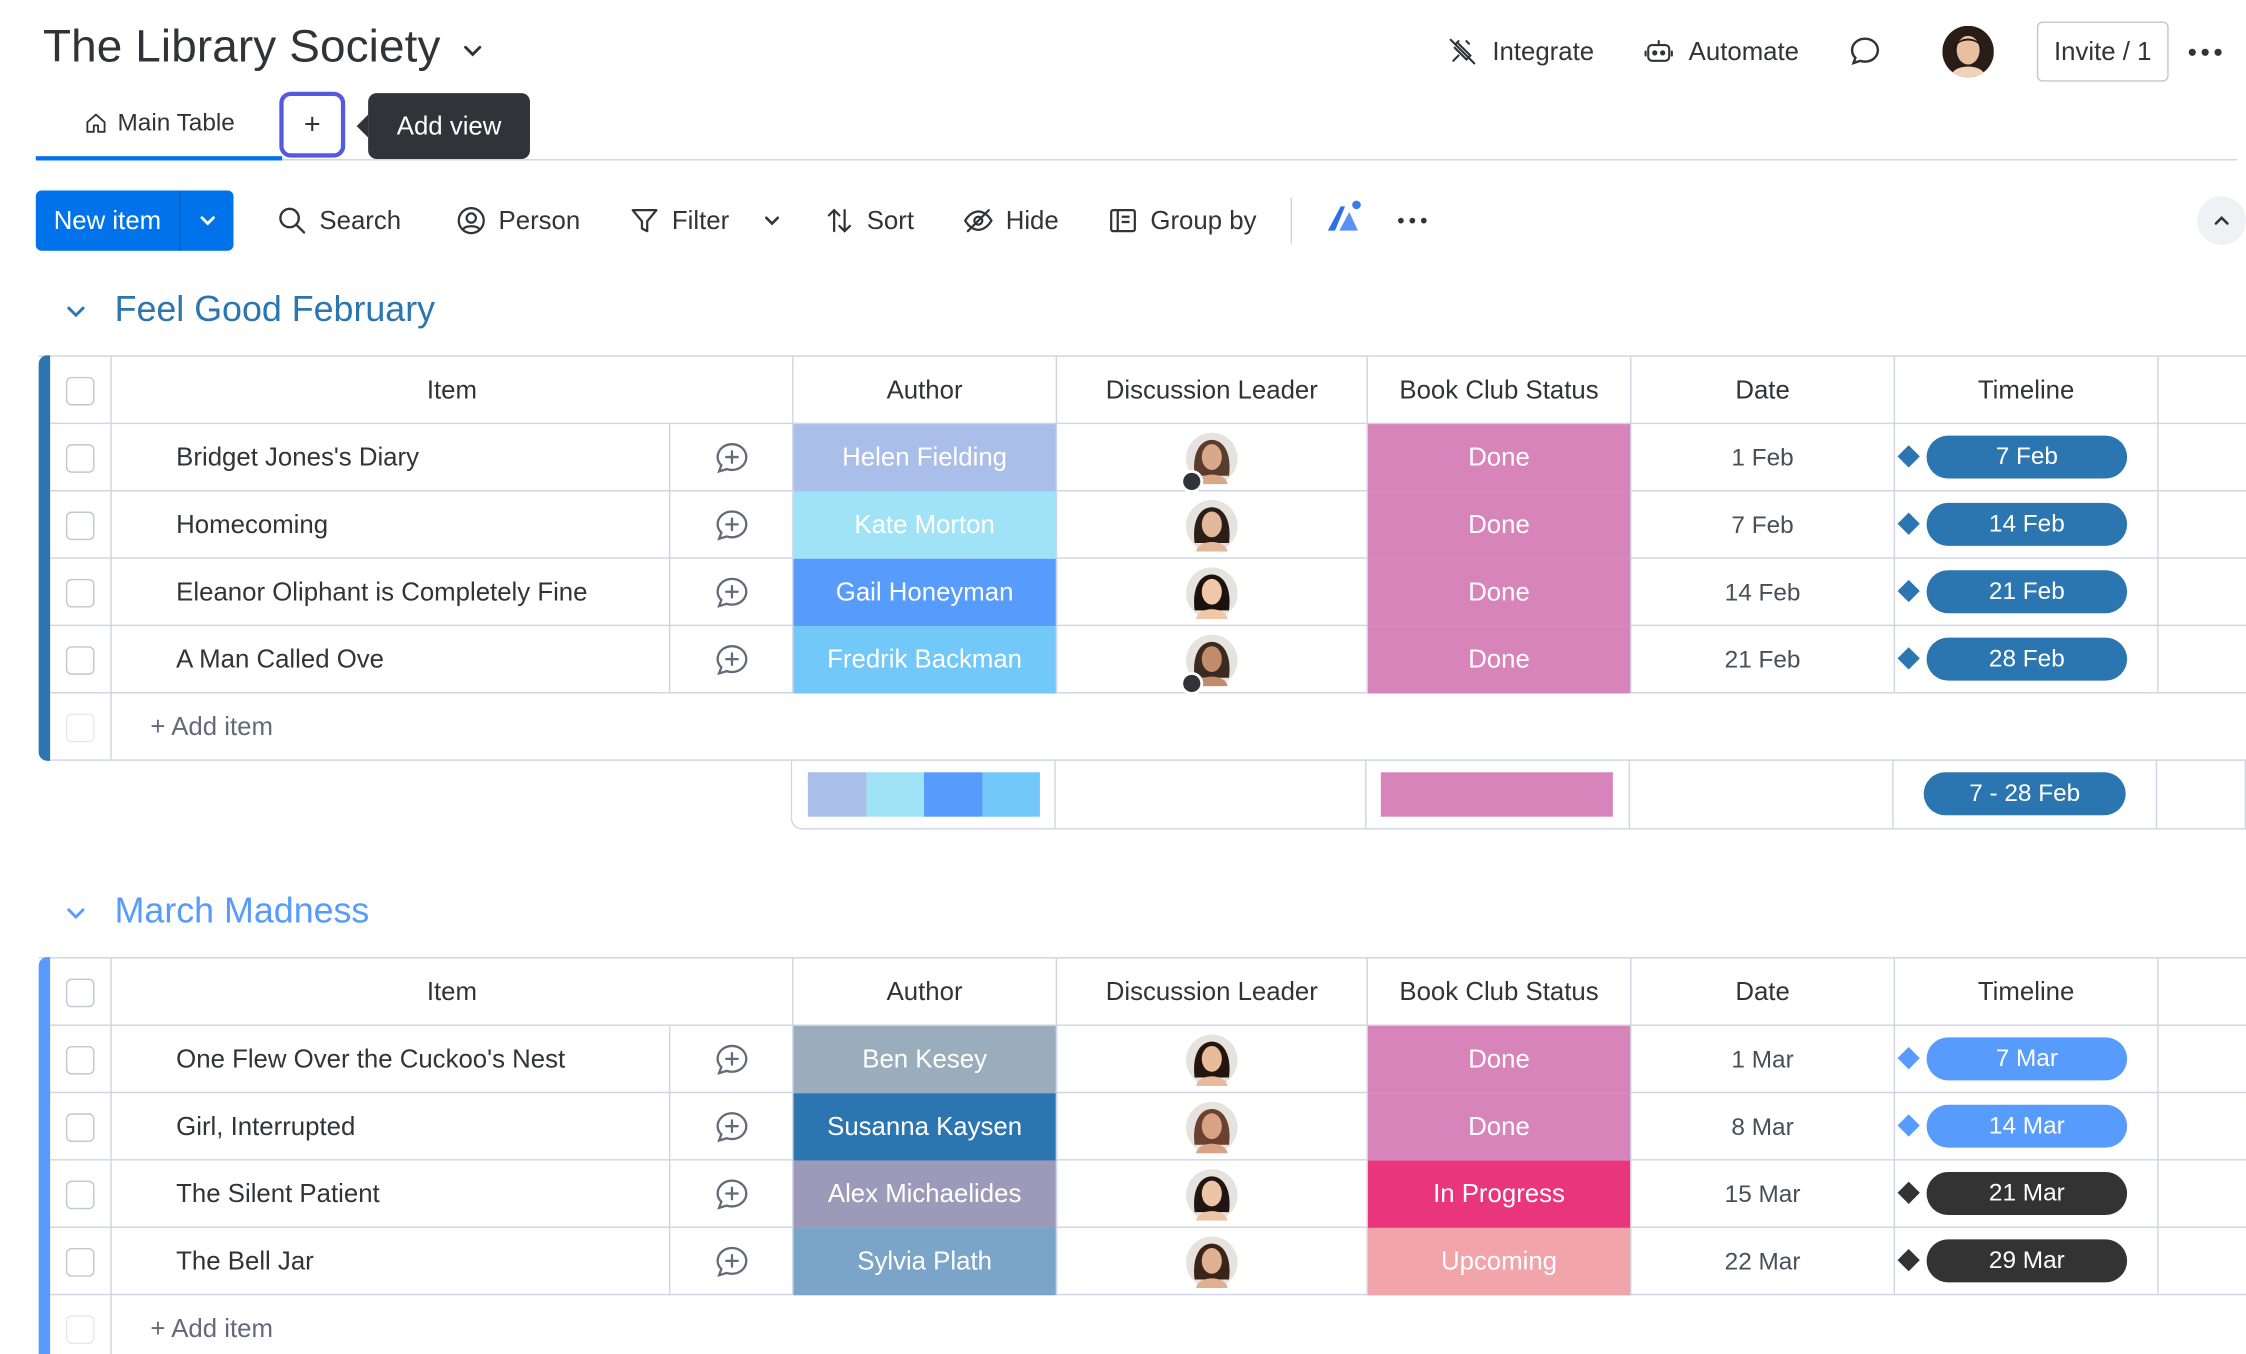 The height and width of the screenshot is (1354, 2246). I want to click on group-by-button: Group by, so click(1181, 221).